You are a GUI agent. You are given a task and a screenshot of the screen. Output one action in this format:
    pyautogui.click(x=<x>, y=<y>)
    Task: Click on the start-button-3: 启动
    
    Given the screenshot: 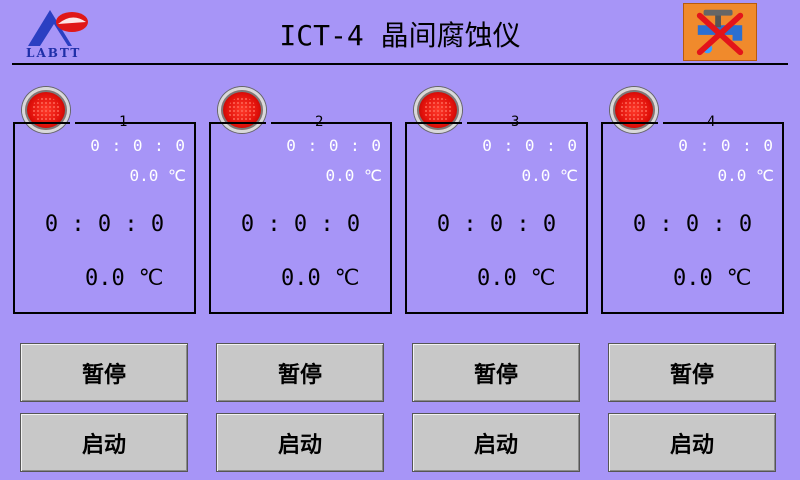 What is the action you would take?
    pyautogui.click(x=496, y=442)
    